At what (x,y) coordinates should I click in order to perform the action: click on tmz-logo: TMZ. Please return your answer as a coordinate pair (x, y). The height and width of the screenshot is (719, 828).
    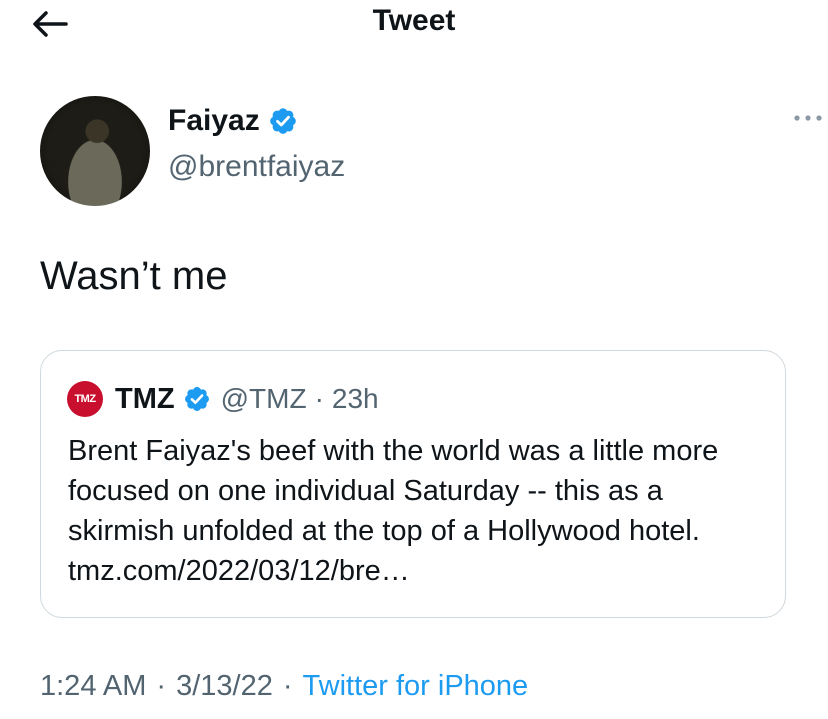
    Looking at the image, I should click on (85, 399).